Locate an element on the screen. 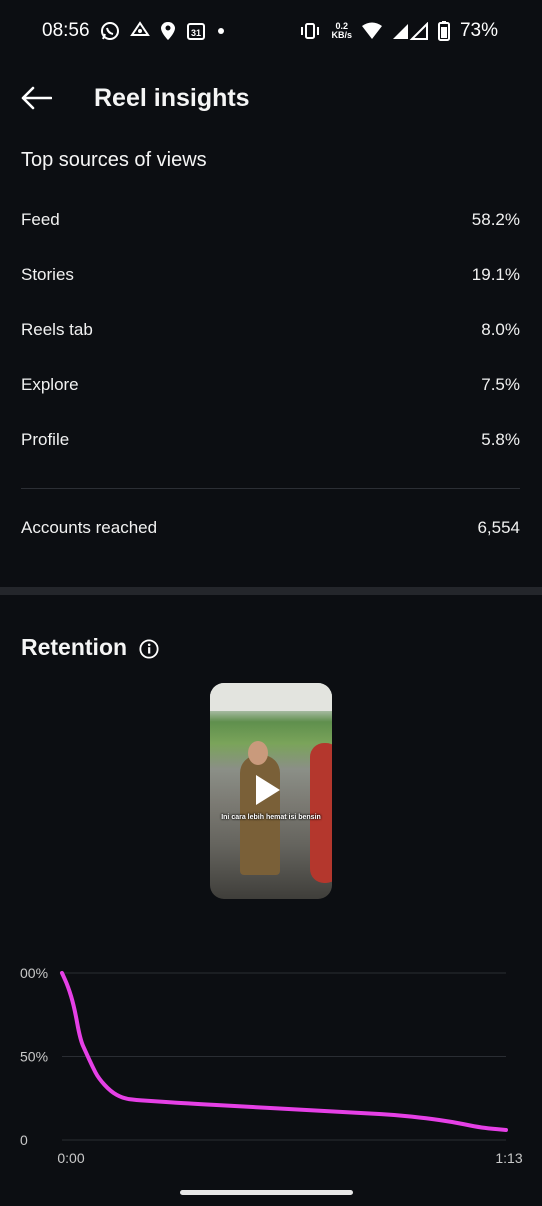 The image size is (542, 1206). x-tick-label: 1:13 is located at coordinates (508, 1158).